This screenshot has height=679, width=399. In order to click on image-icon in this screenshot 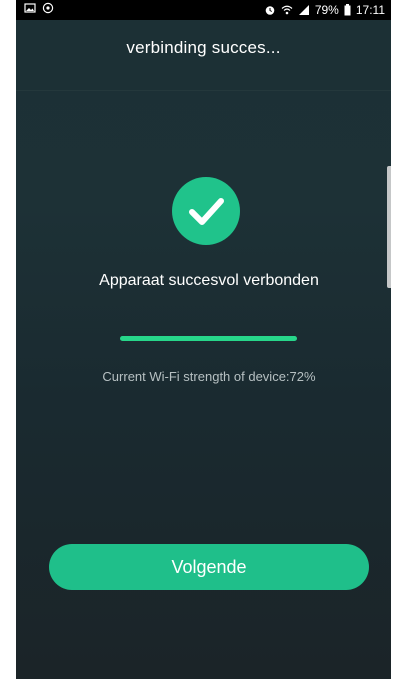, I will do `click(30, 8)`.